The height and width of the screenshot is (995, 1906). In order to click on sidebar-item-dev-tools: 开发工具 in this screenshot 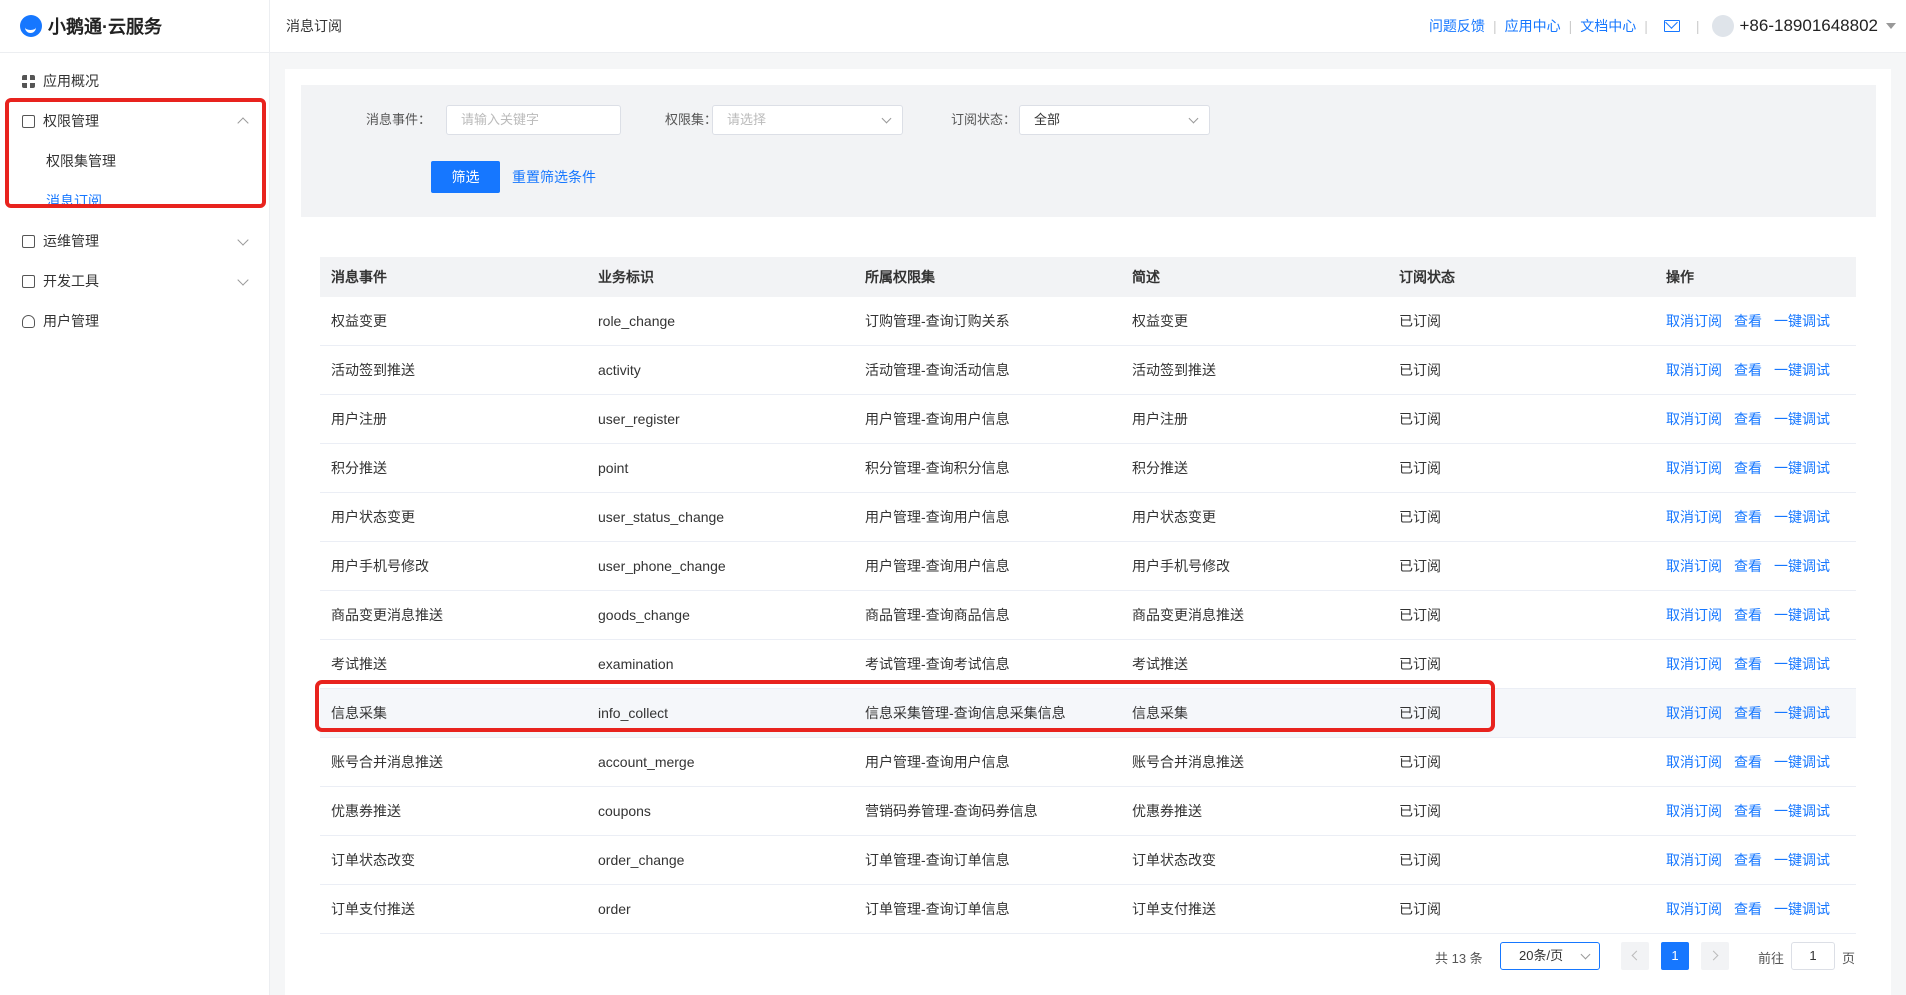, I will do `click(134, 281)`.